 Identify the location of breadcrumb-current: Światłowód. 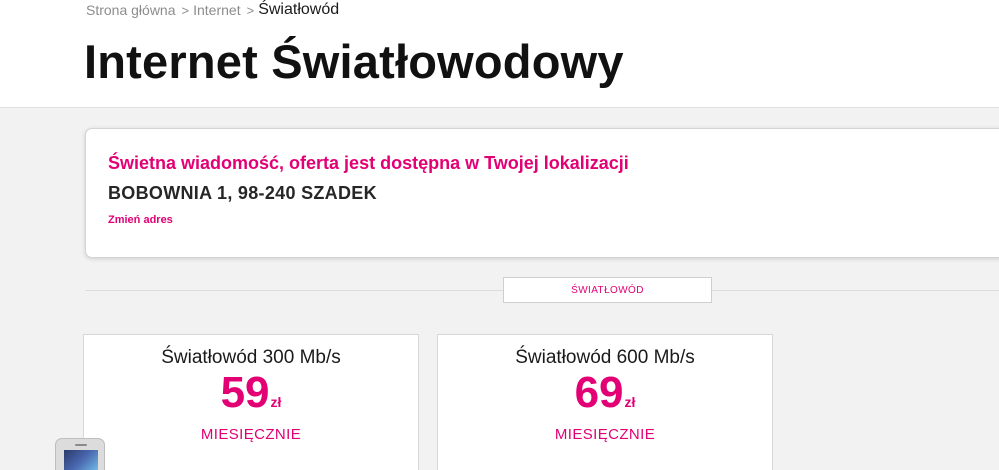
(299, 9).